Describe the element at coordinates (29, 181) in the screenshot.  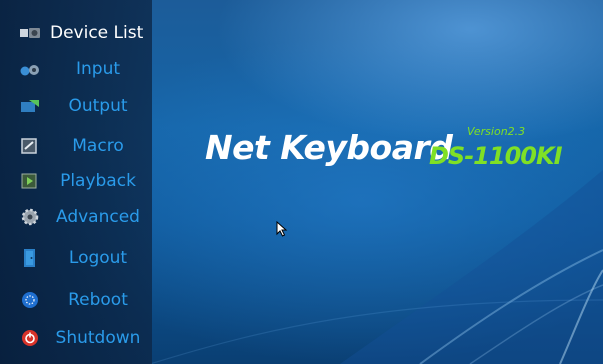
I see `playback-icon` at that location.